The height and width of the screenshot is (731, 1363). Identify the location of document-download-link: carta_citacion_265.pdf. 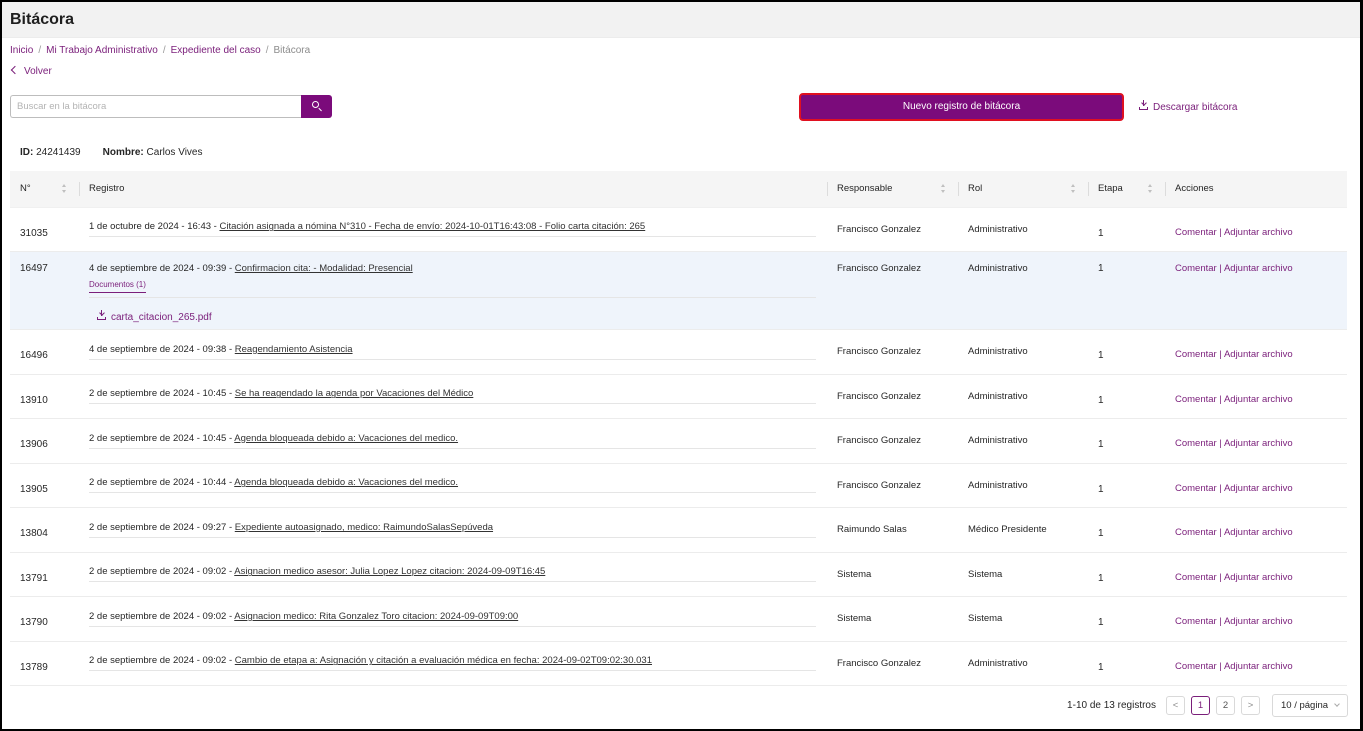
(453, 310).